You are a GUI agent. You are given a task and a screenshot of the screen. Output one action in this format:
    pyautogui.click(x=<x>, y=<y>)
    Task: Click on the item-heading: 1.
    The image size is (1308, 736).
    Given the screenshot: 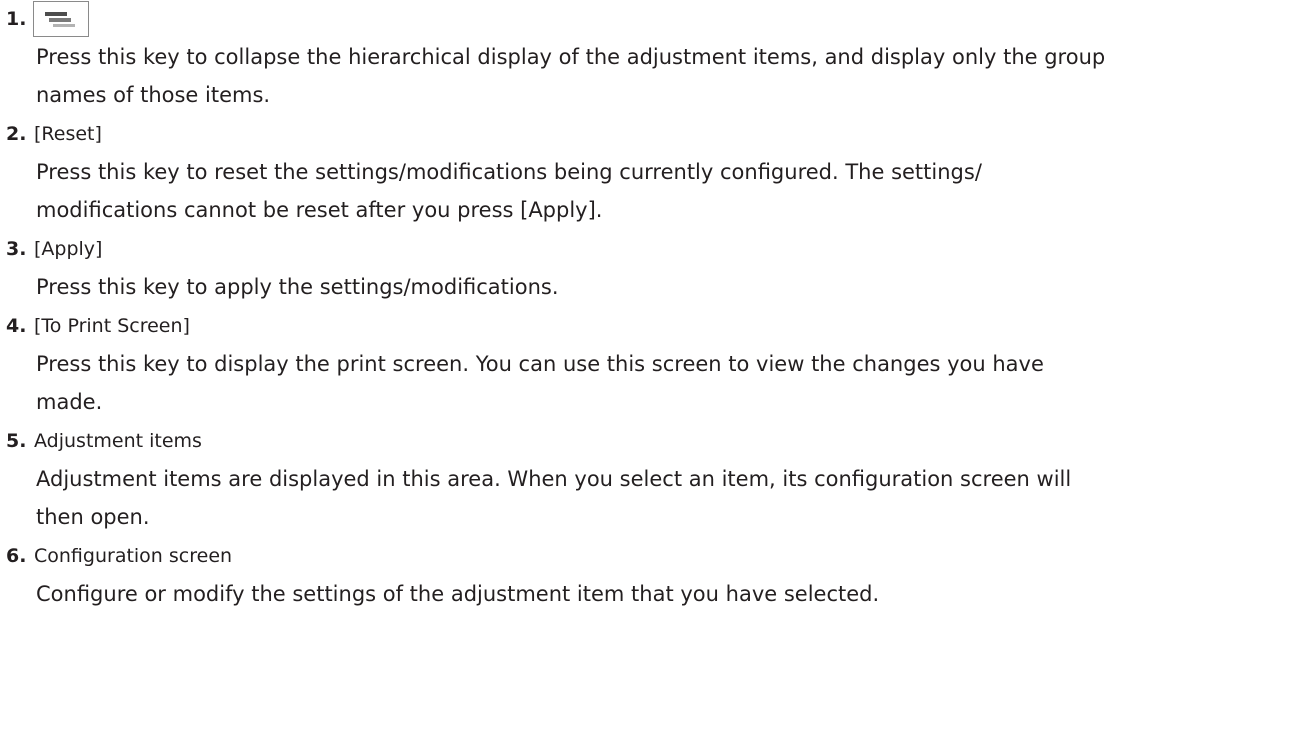 What is the action you would take?
    pyautogui.click(x=654, y=19)
    